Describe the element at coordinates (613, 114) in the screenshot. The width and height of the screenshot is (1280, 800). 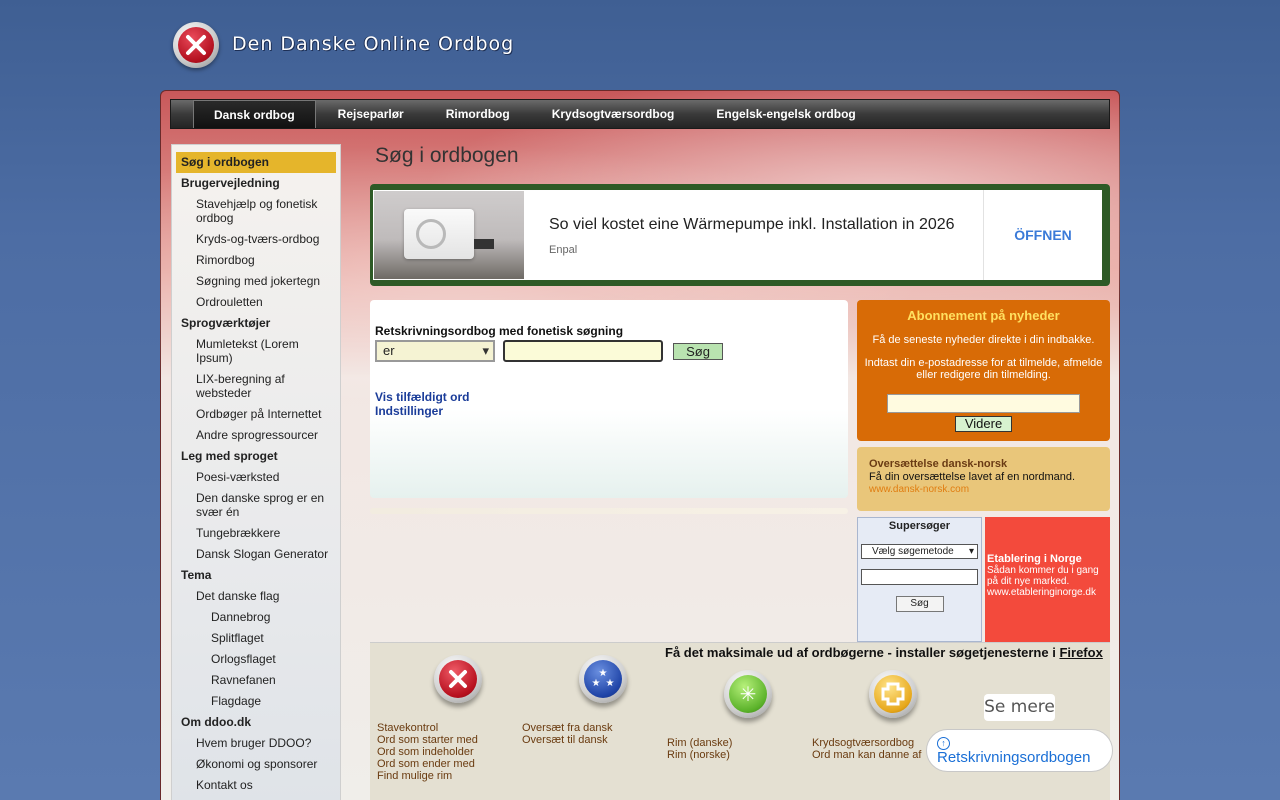
I see `tab-krydsogtvaersordbog: Krydsogtværsordbog` at that location.